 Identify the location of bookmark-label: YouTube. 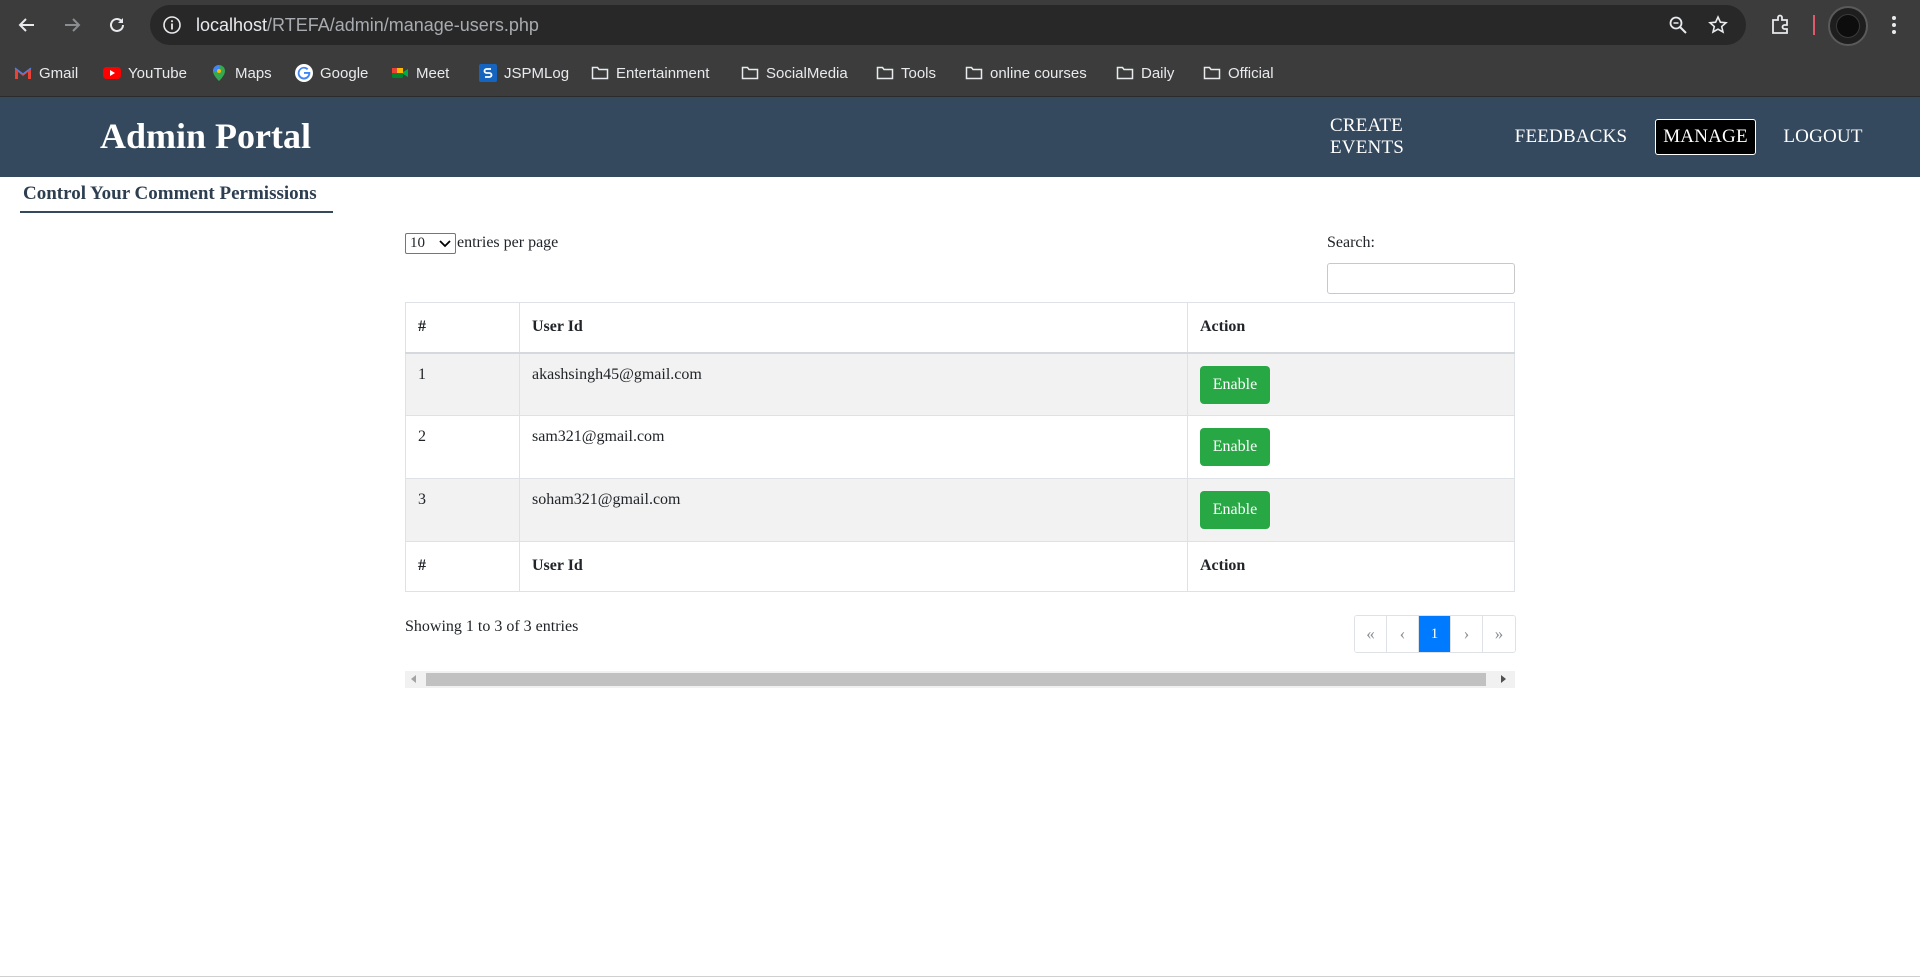
(157, 73).